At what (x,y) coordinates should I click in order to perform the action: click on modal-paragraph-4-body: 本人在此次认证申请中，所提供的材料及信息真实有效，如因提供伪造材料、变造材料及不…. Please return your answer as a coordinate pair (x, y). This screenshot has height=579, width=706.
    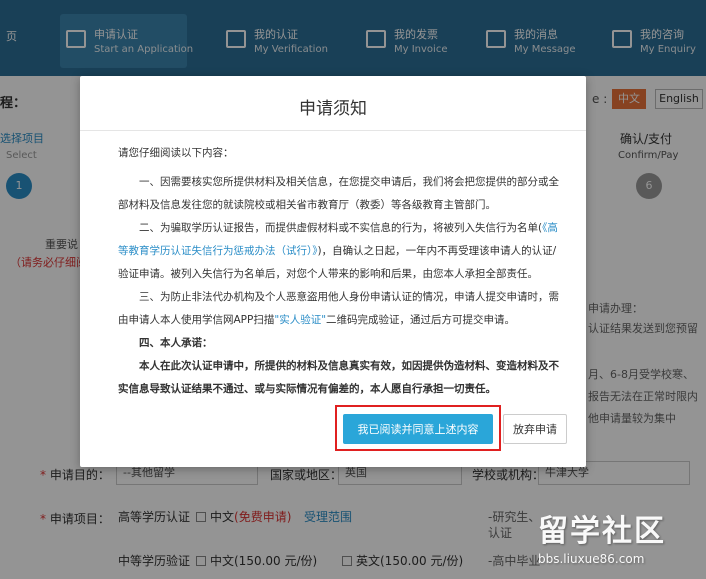
    Looking at the image, I should click on (338, 377).